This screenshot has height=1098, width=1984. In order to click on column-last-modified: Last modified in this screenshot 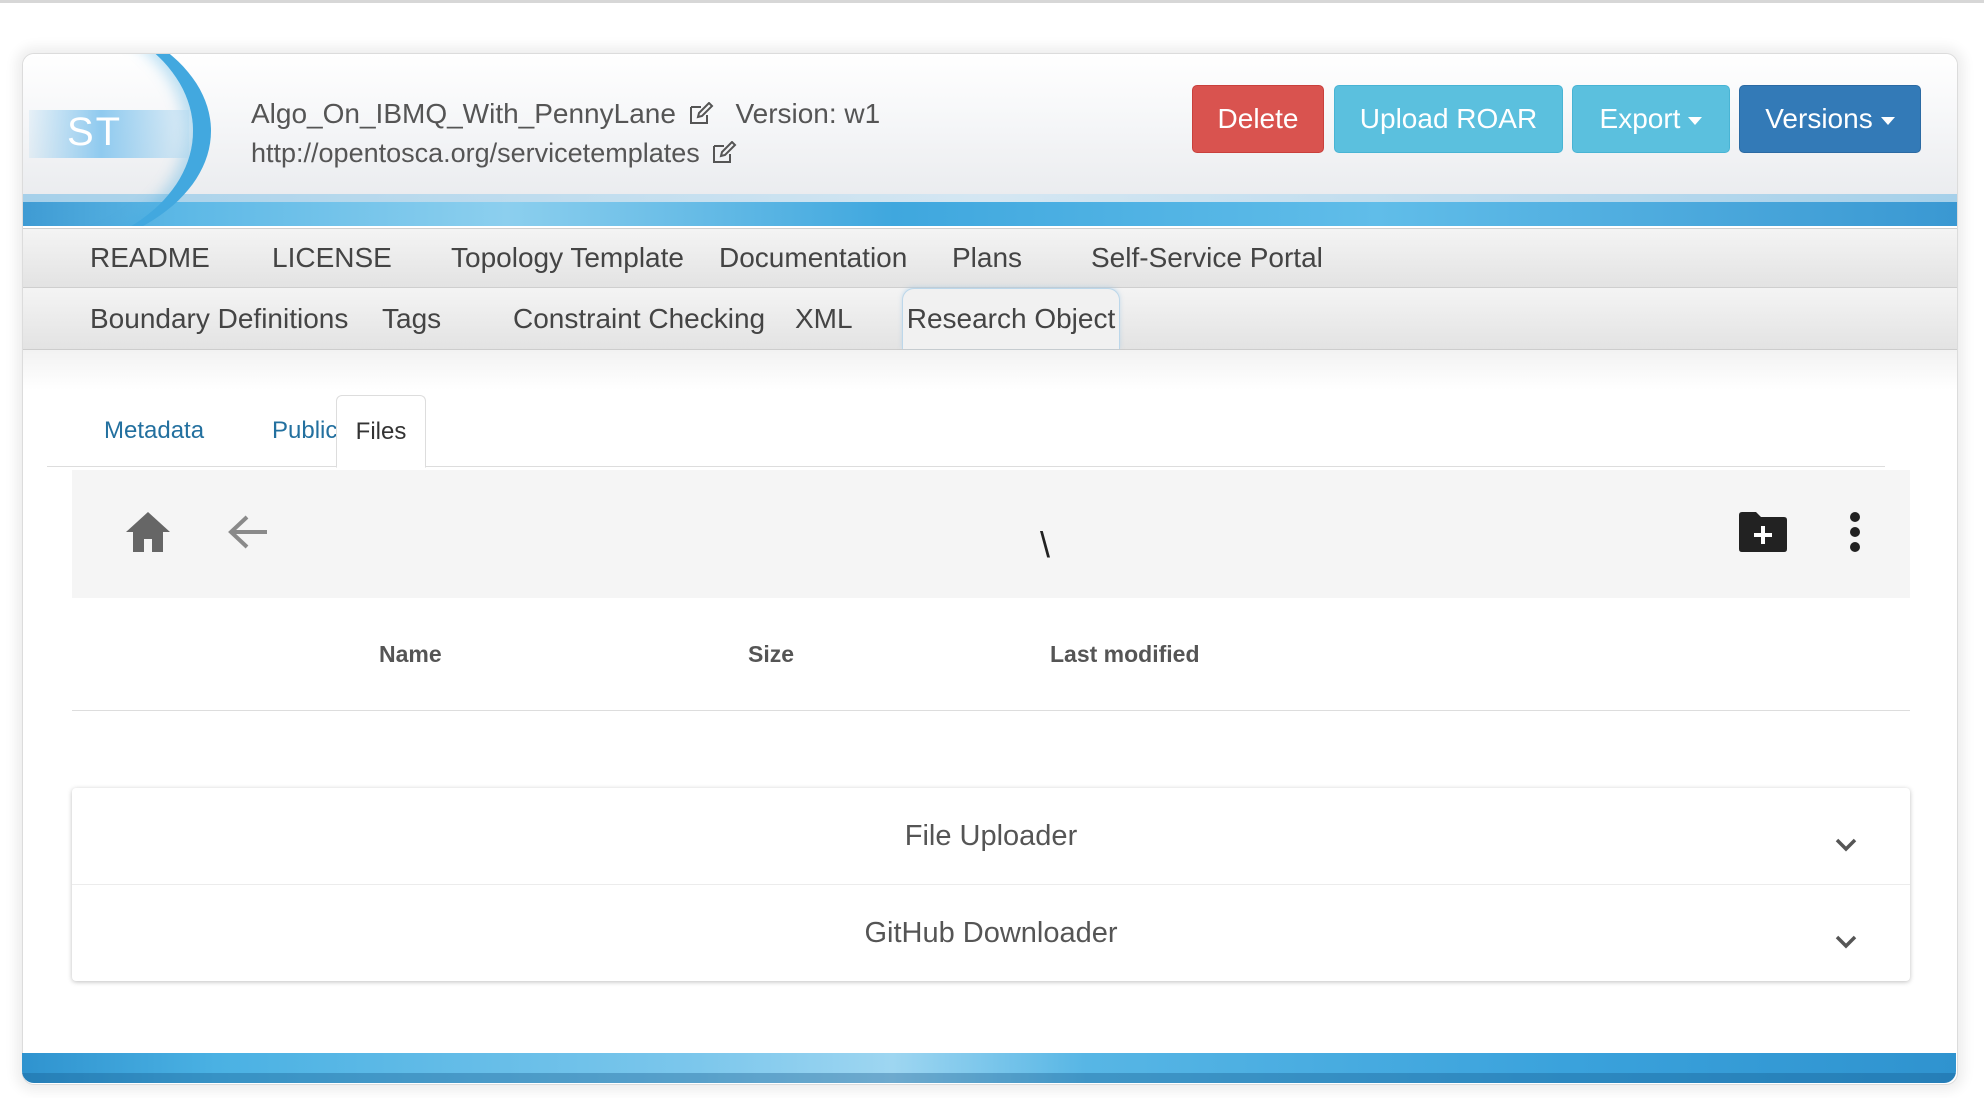, I will do `click(1125, 654)`.